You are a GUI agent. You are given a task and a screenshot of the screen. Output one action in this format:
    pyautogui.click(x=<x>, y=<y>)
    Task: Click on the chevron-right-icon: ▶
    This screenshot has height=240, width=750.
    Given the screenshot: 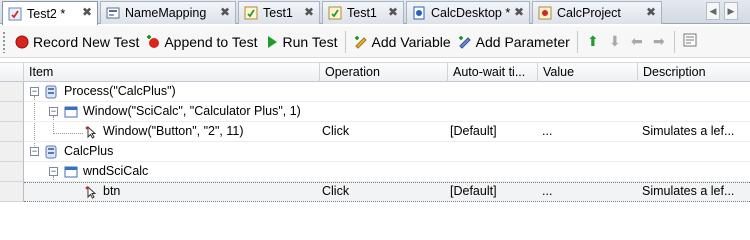 What is the action you would take?
    pyautogui.click(x=731, y=10)
    